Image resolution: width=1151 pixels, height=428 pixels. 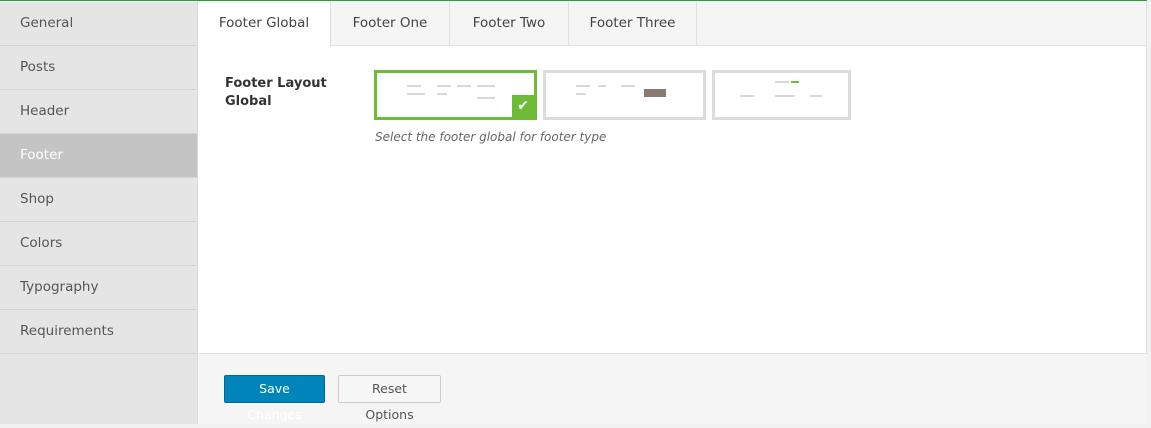 I want to click on field-label: Footer Layout Global, so click(x=276, y=92).